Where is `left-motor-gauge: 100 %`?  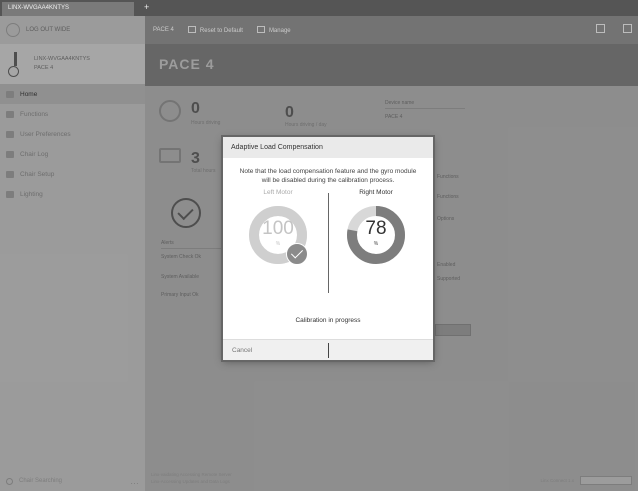
left-motor-gauge: 100 % is located at coordinates (278, 235).